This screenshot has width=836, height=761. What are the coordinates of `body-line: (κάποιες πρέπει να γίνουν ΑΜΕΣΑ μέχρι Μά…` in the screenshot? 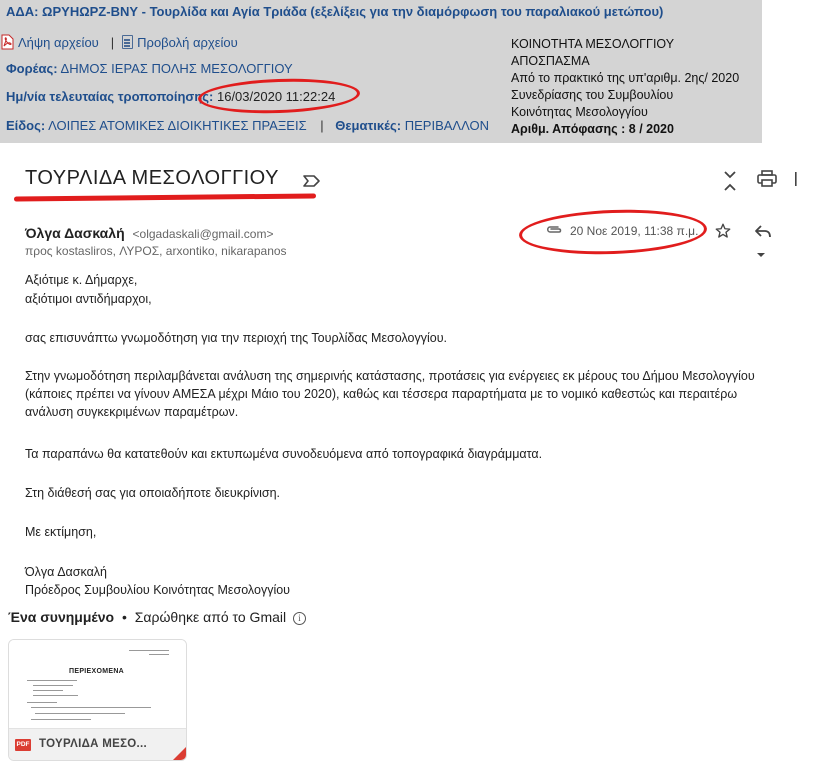 It's located at (381, 394).